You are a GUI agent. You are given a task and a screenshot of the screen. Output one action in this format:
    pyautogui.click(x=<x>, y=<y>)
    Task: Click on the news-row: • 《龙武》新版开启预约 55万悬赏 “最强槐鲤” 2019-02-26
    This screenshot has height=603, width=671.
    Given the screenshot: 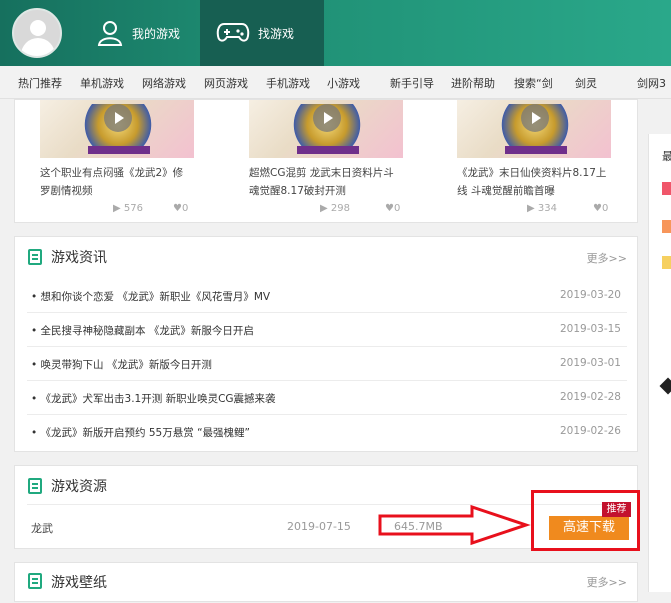 What is the action you would take?
    pyautogui.click(x=327, y=432)
    